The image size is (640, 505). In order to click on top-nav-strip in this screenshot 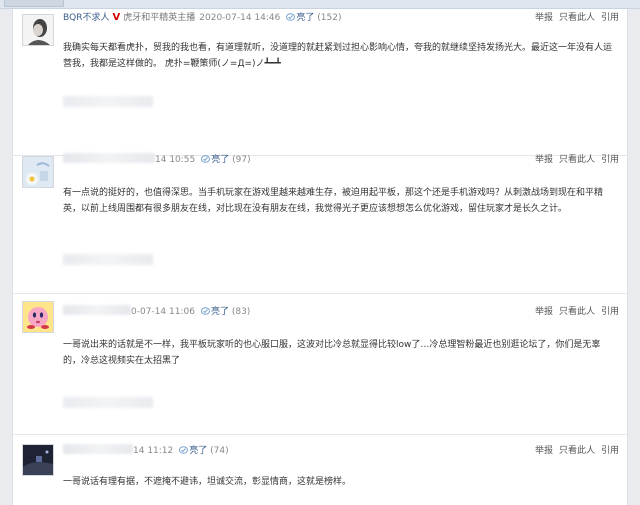, I will do `click(320, 4)`.